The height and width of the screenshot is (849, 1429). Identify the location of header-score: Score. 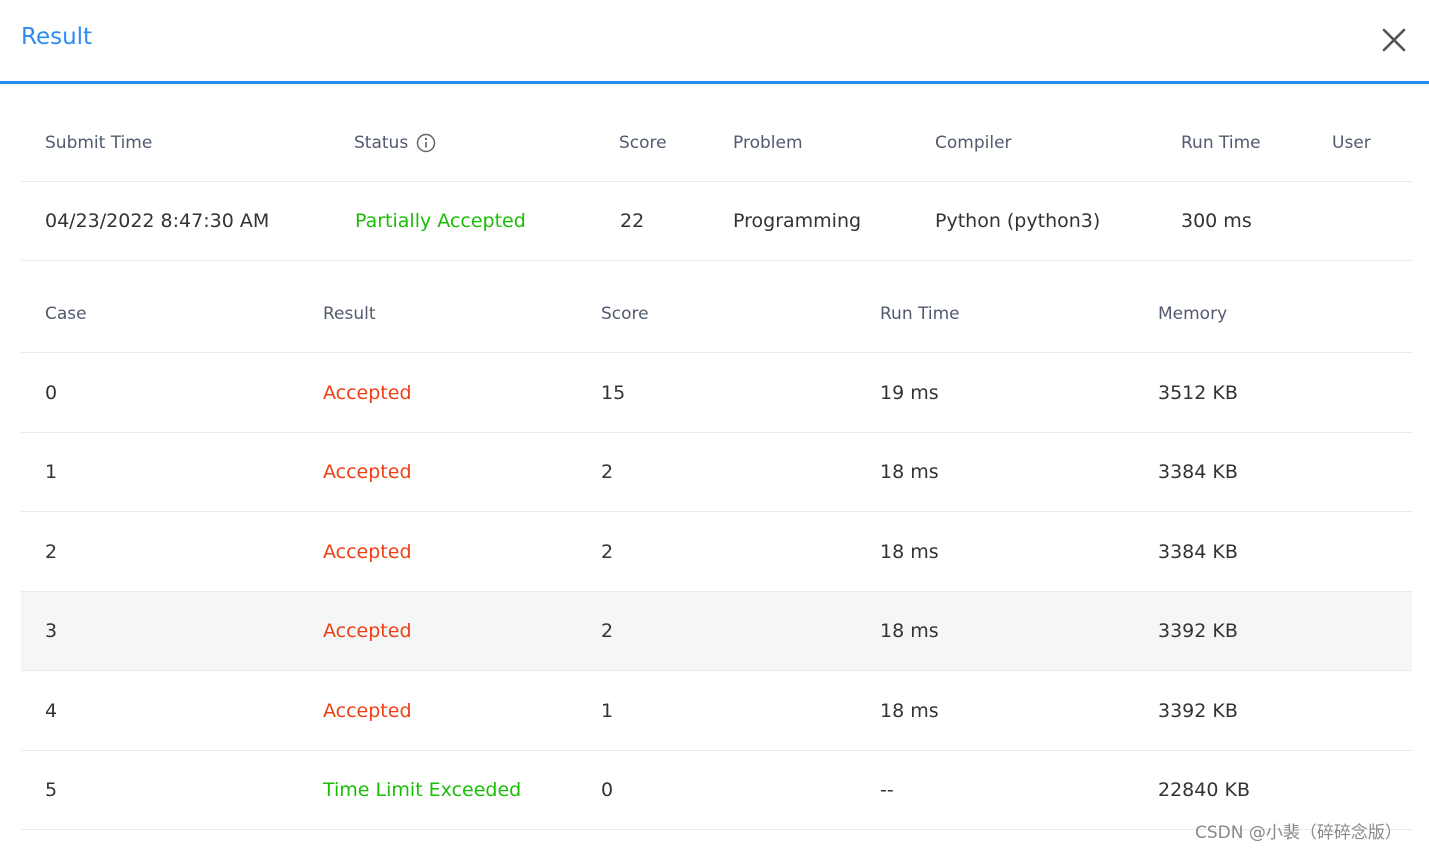
(643, 143).